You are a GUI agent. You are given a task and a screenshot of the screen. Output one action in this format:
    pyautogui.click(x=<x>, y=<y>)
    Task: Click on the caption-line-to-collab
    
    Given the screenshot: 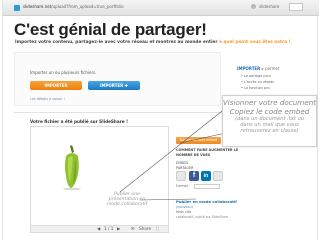 What is the action you would take?
    pyautogui.click(x=168, y=199)
    